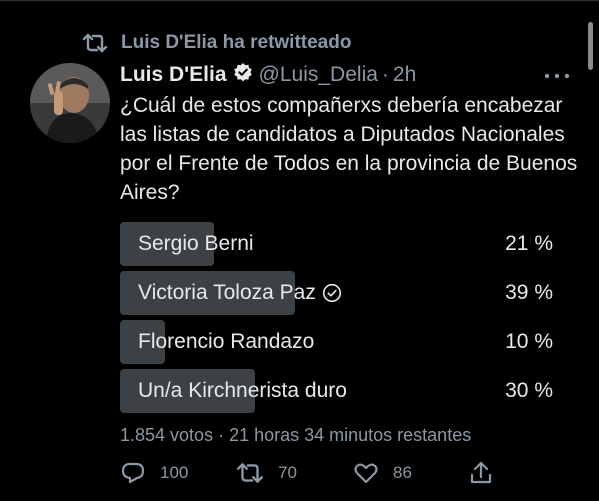  Describe the element at coordinates (133, 473) in the screenshot. I see `reply-icon` at that location.